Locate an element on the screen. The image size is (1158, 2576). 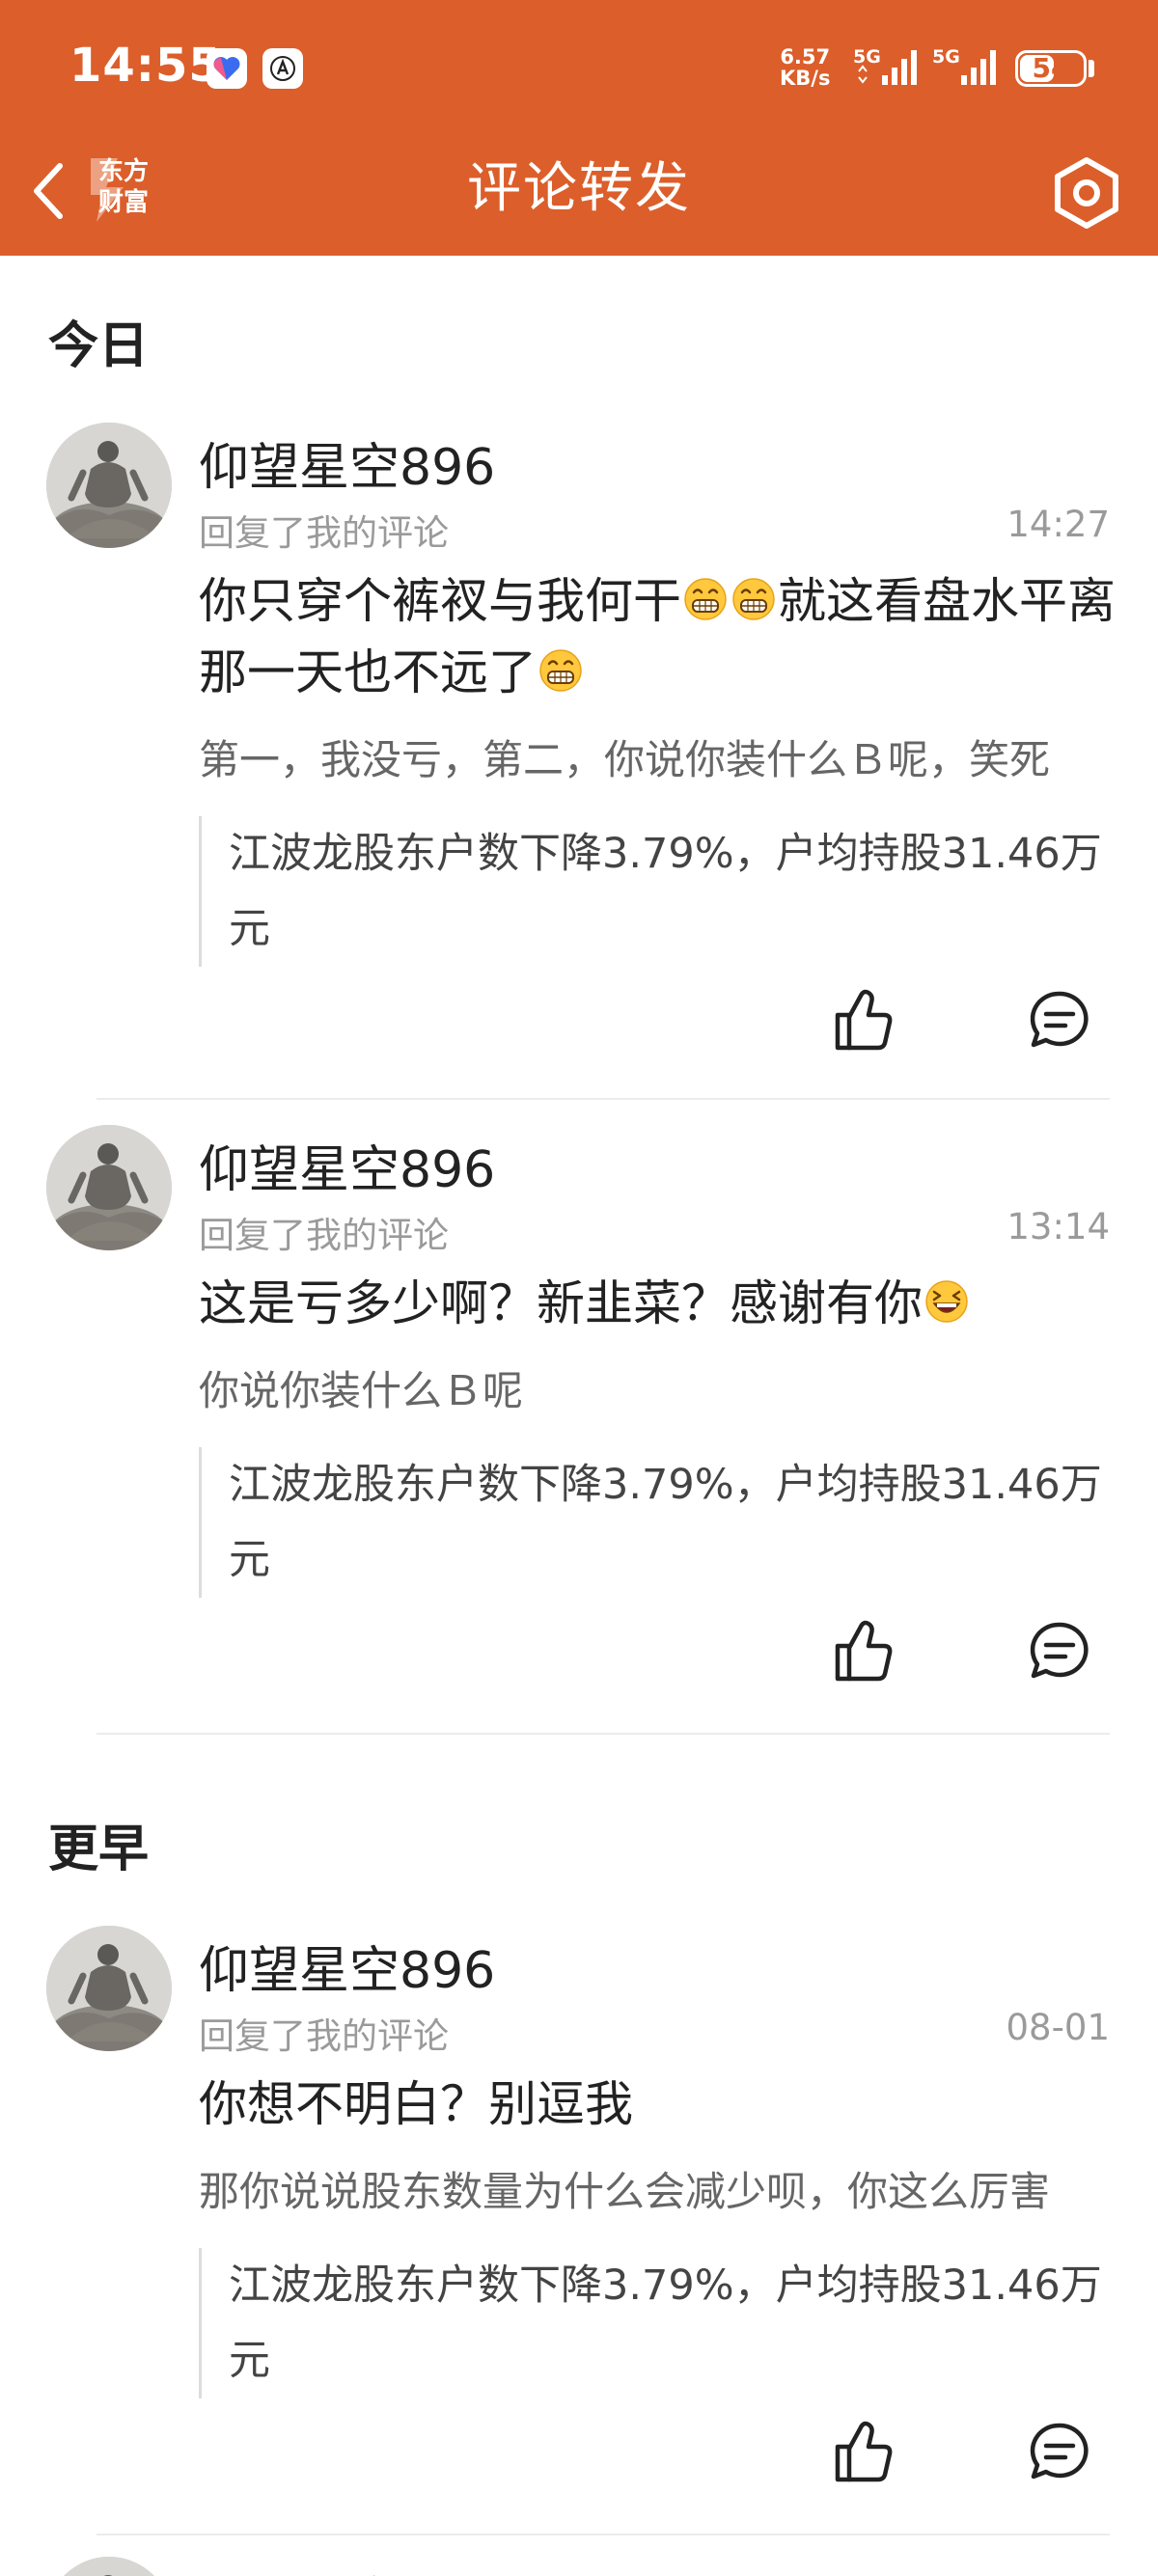
chevron-left-icon is located at coordinates (48, 191).